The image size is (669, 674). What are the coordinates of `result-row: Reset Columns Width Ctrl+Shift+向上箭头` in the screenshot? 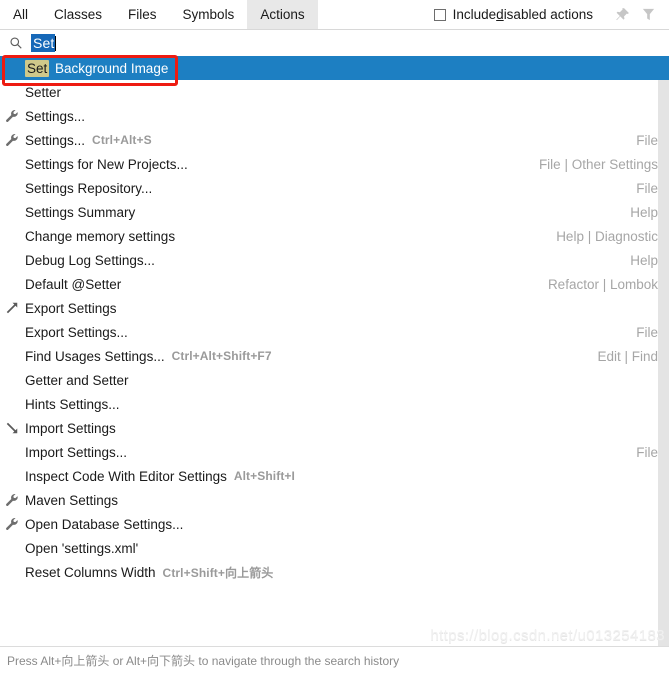 It's located at (334, 572).